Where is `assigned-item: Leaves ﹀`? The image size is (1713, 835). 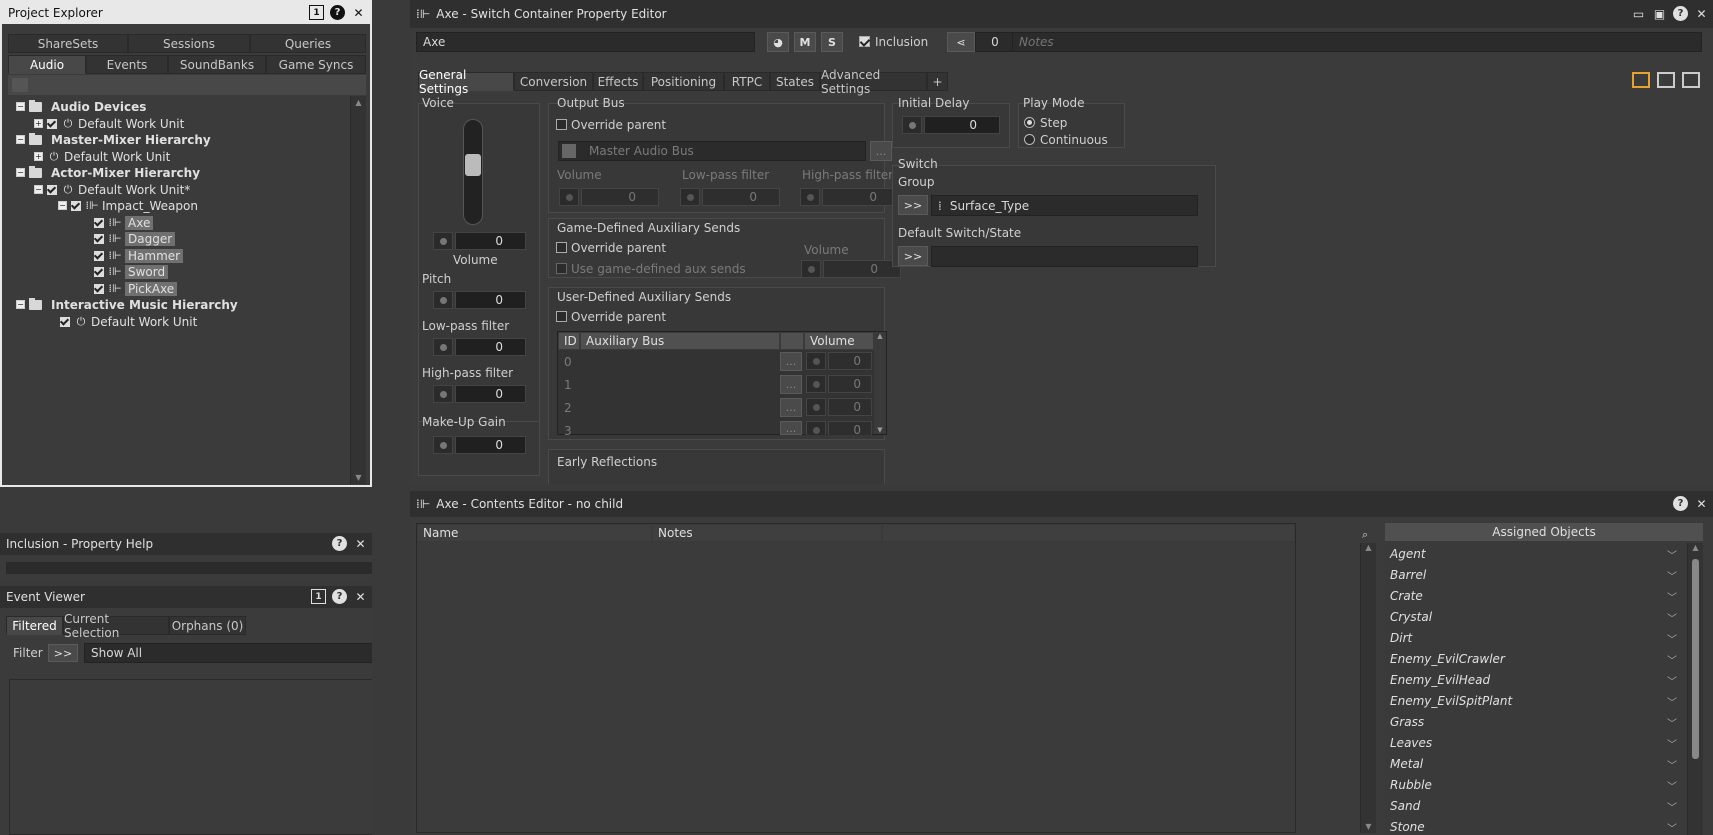 assigned-item: Leaves ﹀ is located at coordinates (1534, 742).